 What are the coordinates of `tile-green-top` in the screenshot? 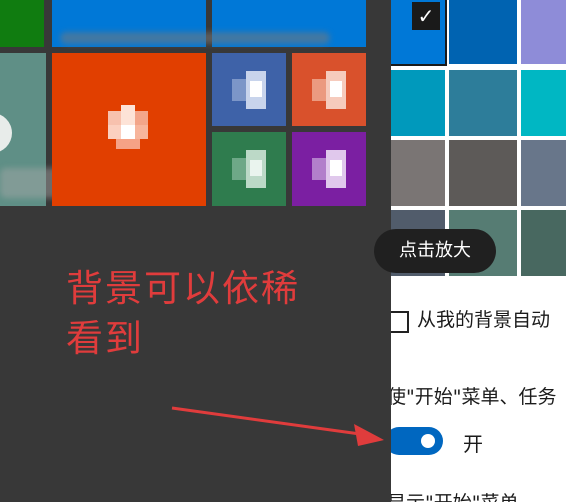 It's located at (22, 23).